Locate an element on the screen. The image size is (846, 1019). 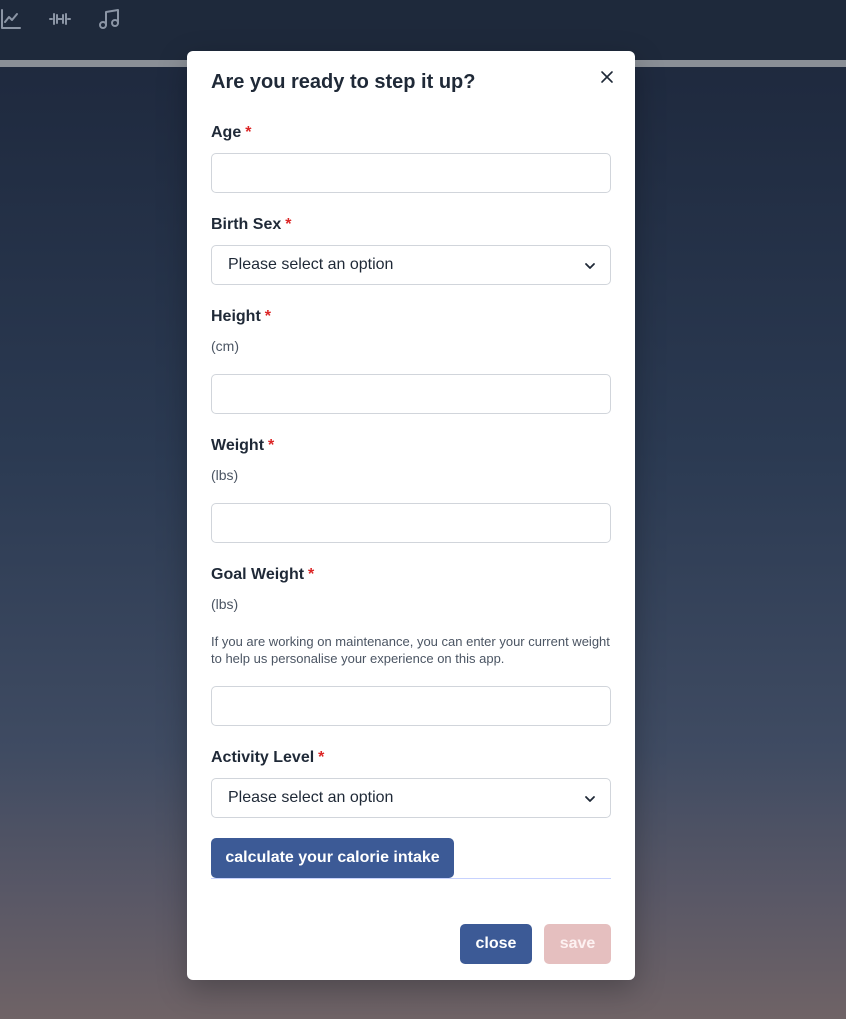
age-label: Age * is located at coordinates (231, 133).